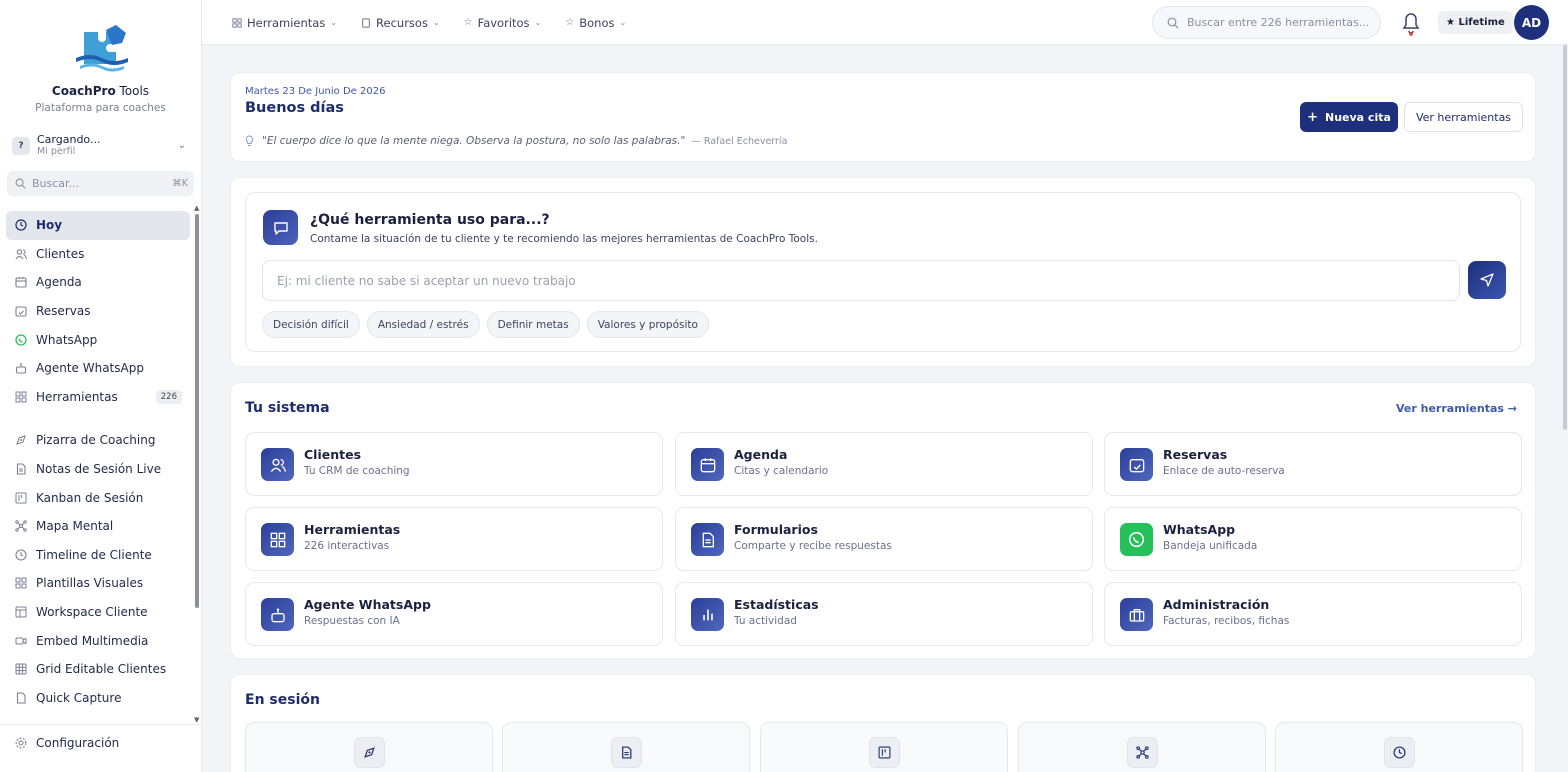 Image resolution: width=1568 pixels, height=772 pixels. I want to click on brand-name: CoachPro Tools, so click(100, 91).